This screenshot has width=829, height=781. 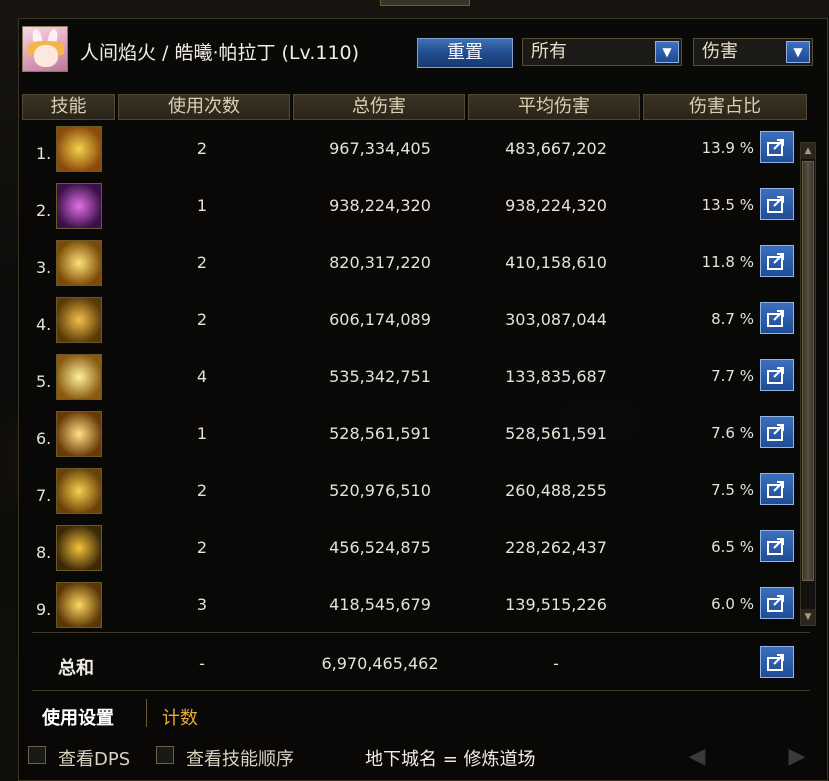 What do you see at coordinates (556, 547) in the screenshot?
I see `row-average-damage: 228,262,437` at bounding box center [556, 547].